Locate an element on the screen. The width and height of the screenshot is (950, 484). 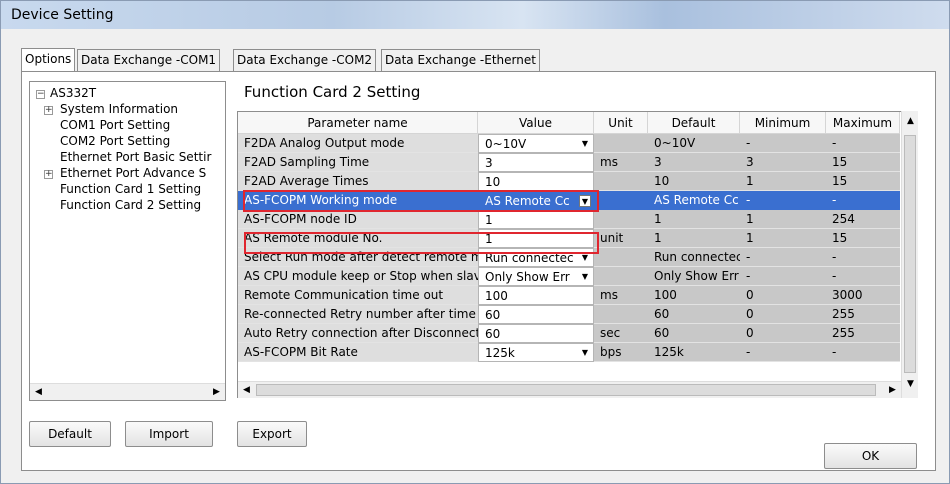
tree-item-ethernet-basic: Ethernet Port Basic Settir is located at coordinates (135, 157).